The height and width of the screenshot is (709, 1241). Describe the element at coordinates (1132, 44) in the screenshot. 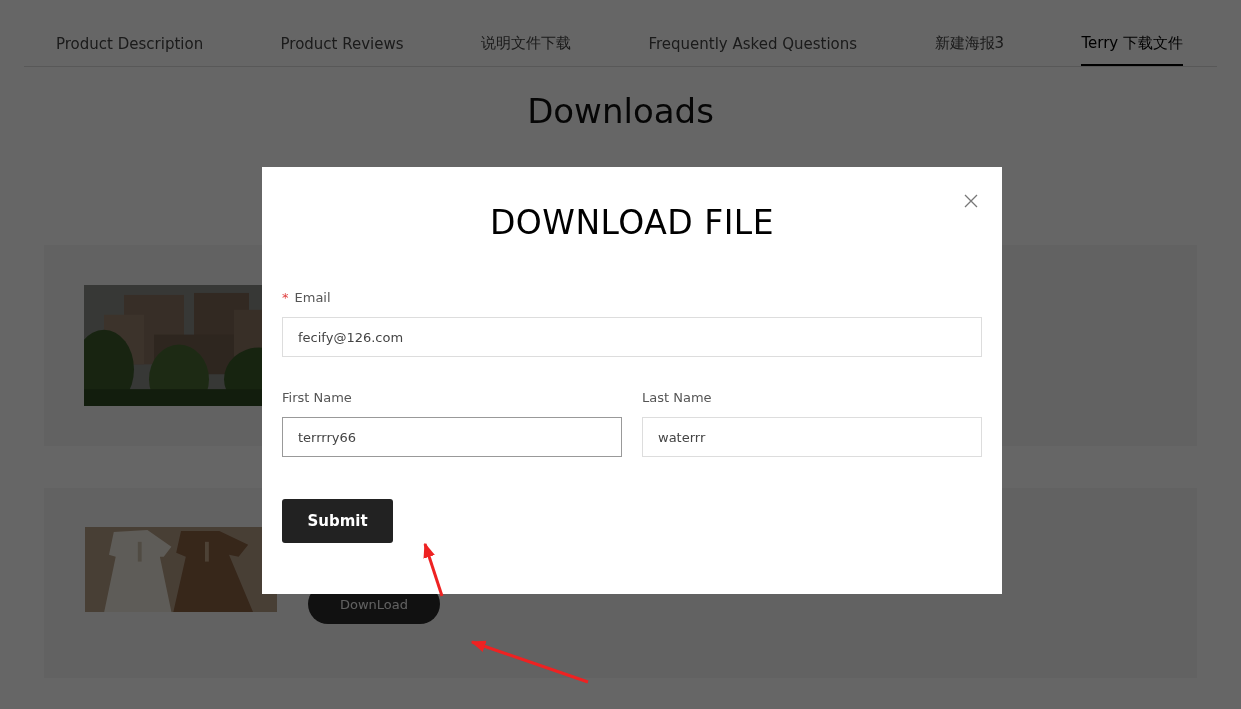

I see `tab: Terry 下载文件` at that location.